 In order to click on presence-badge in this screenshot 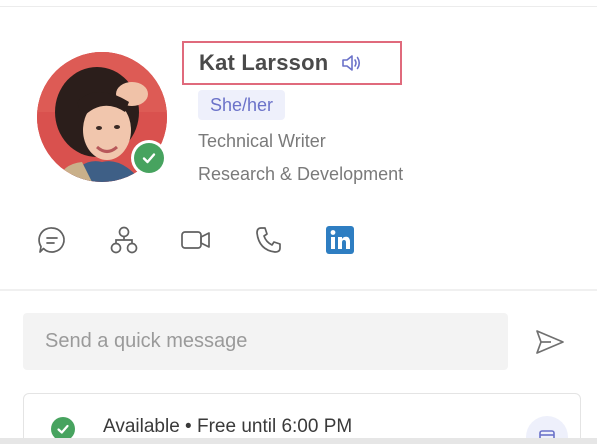, I will do `click(149, 158)`.